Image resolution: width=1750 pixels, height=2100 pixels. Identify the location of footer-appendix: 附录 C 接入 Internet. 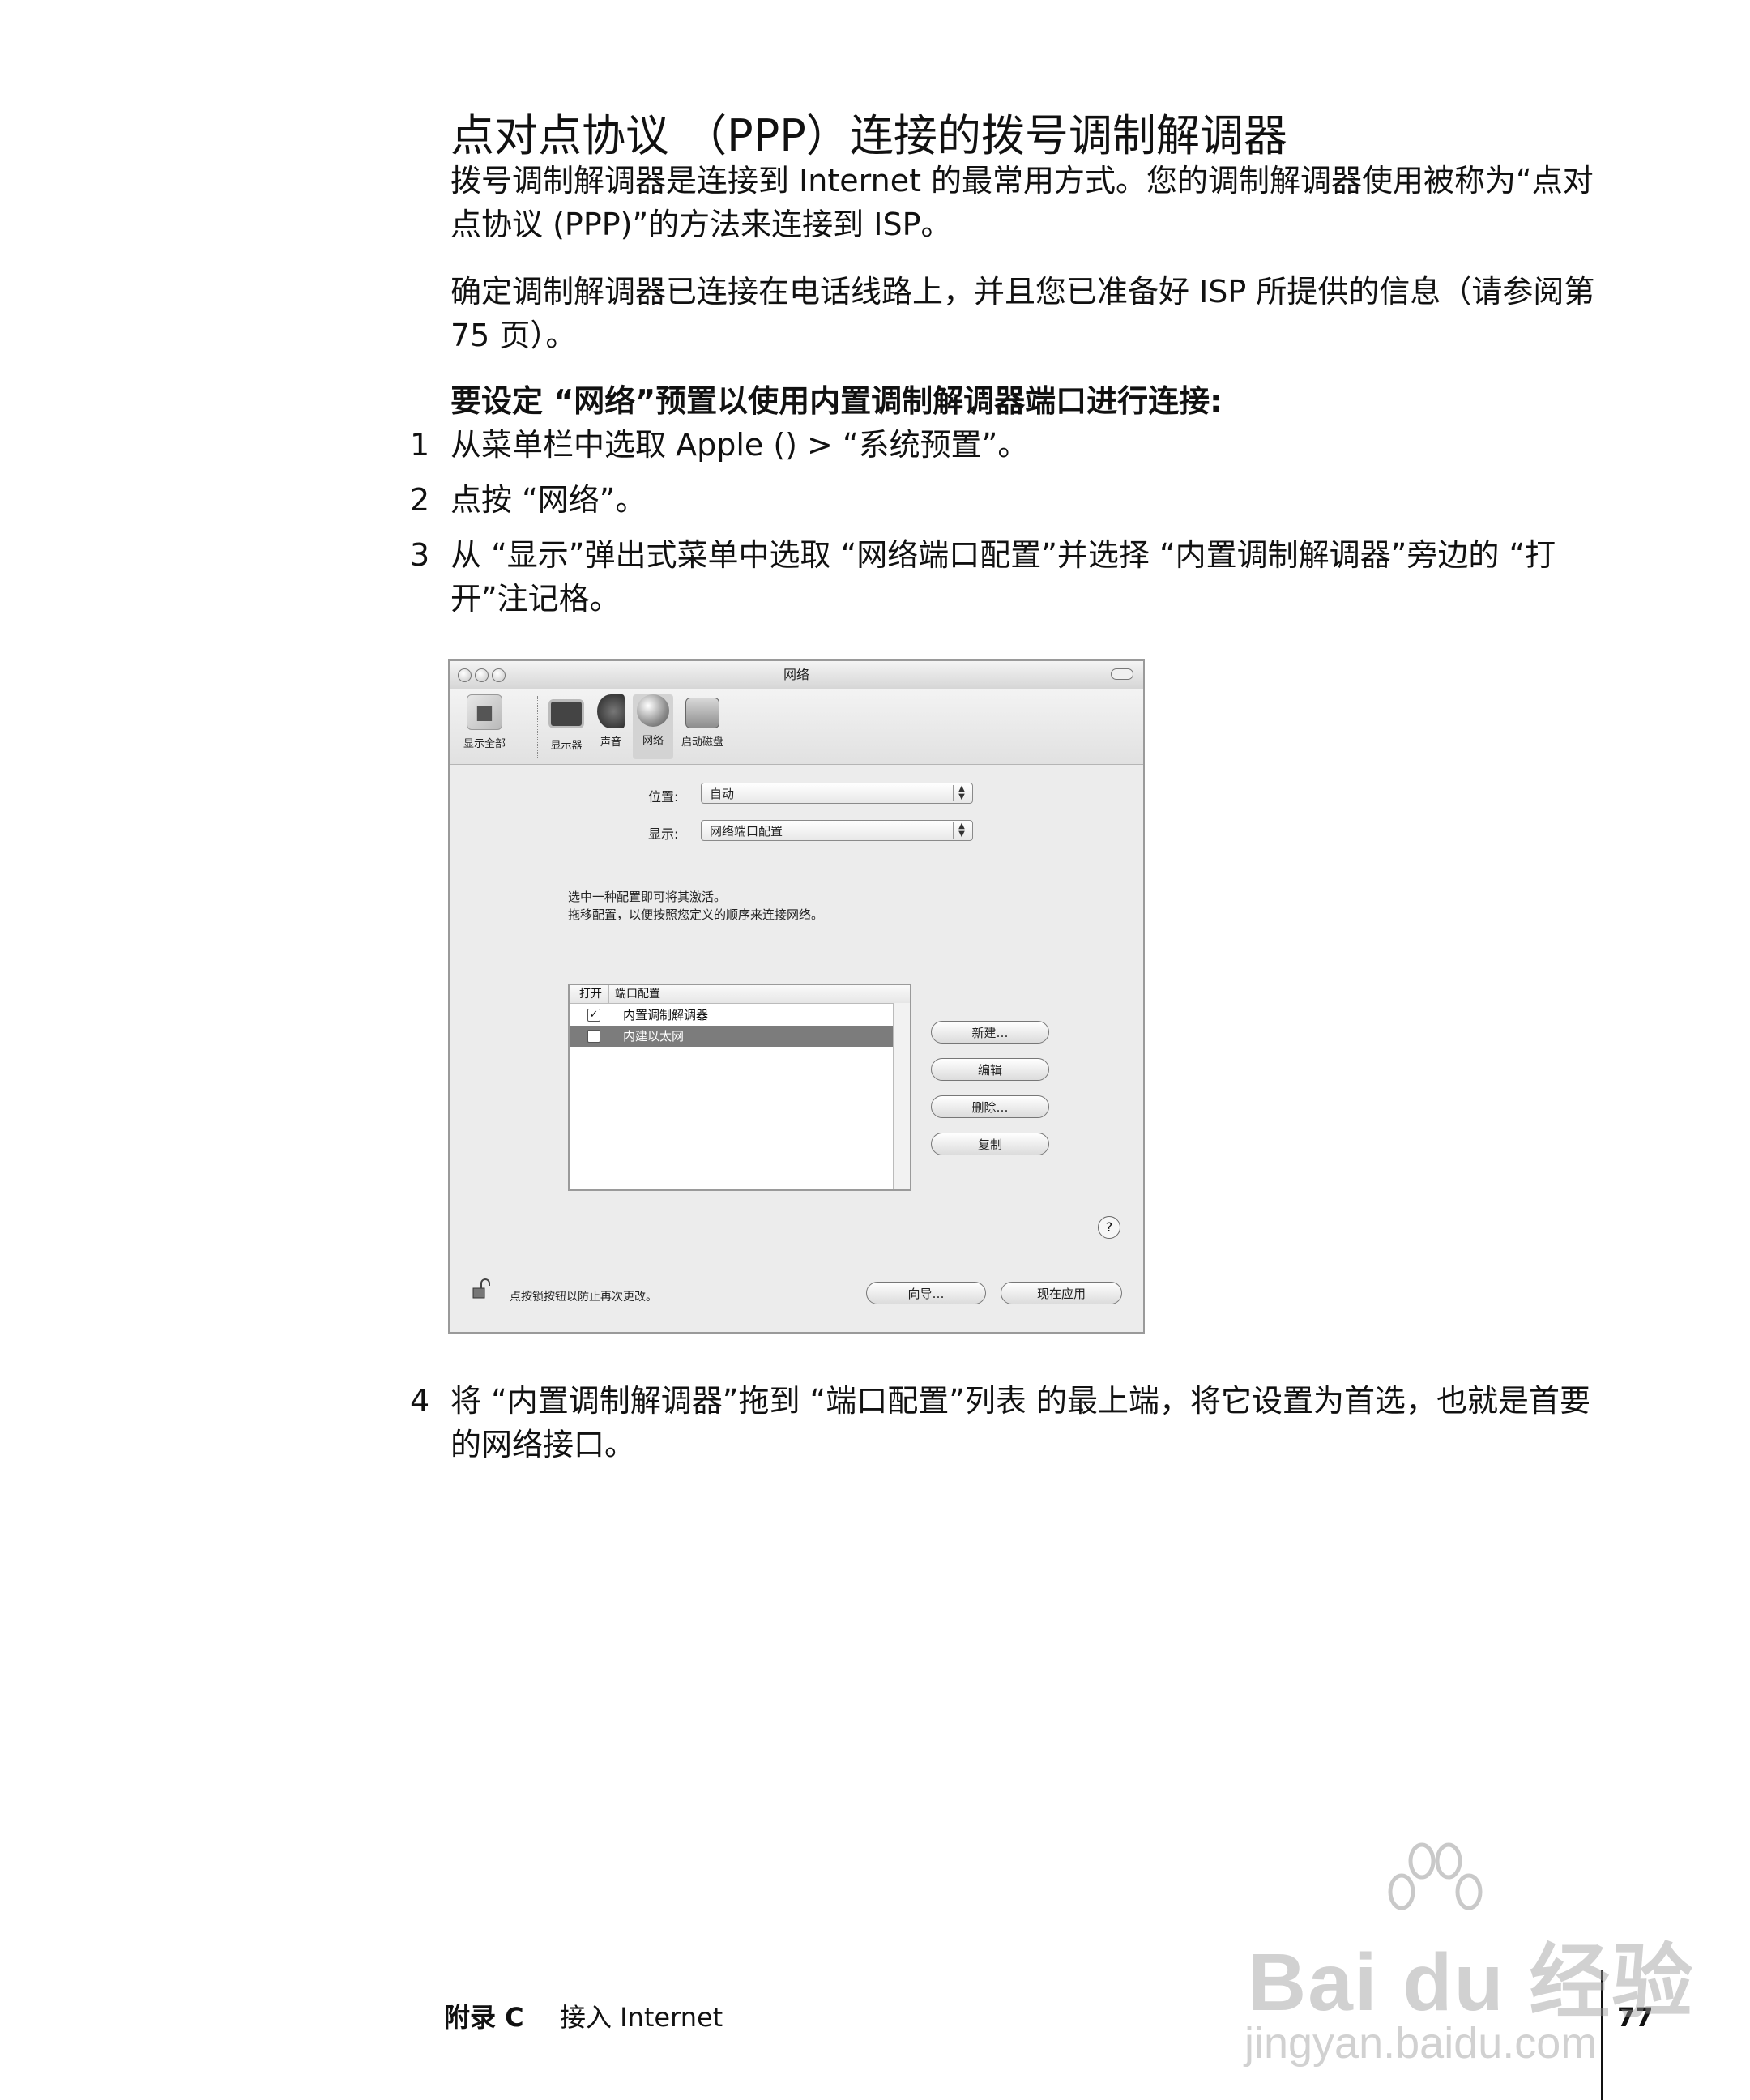
(583, 2017).